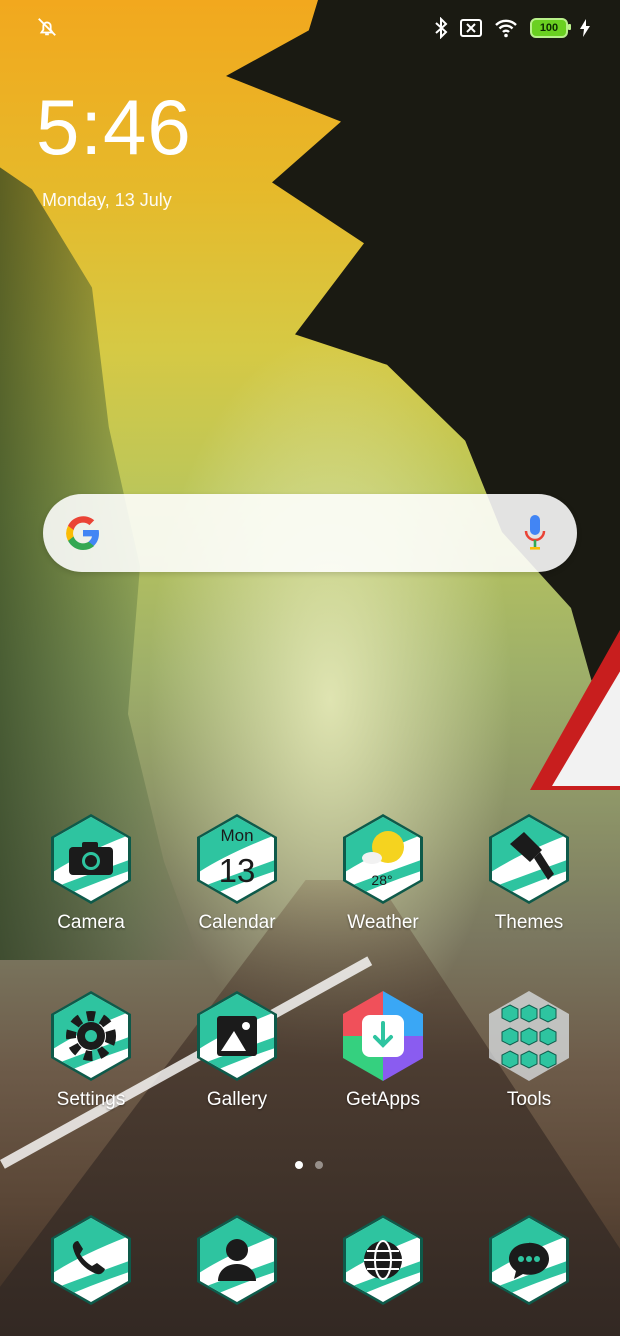 The image size is (620, 1336). Describe the element at coordinates (383, 922) in the screenshot. I see `app-label: Weather` at that location.